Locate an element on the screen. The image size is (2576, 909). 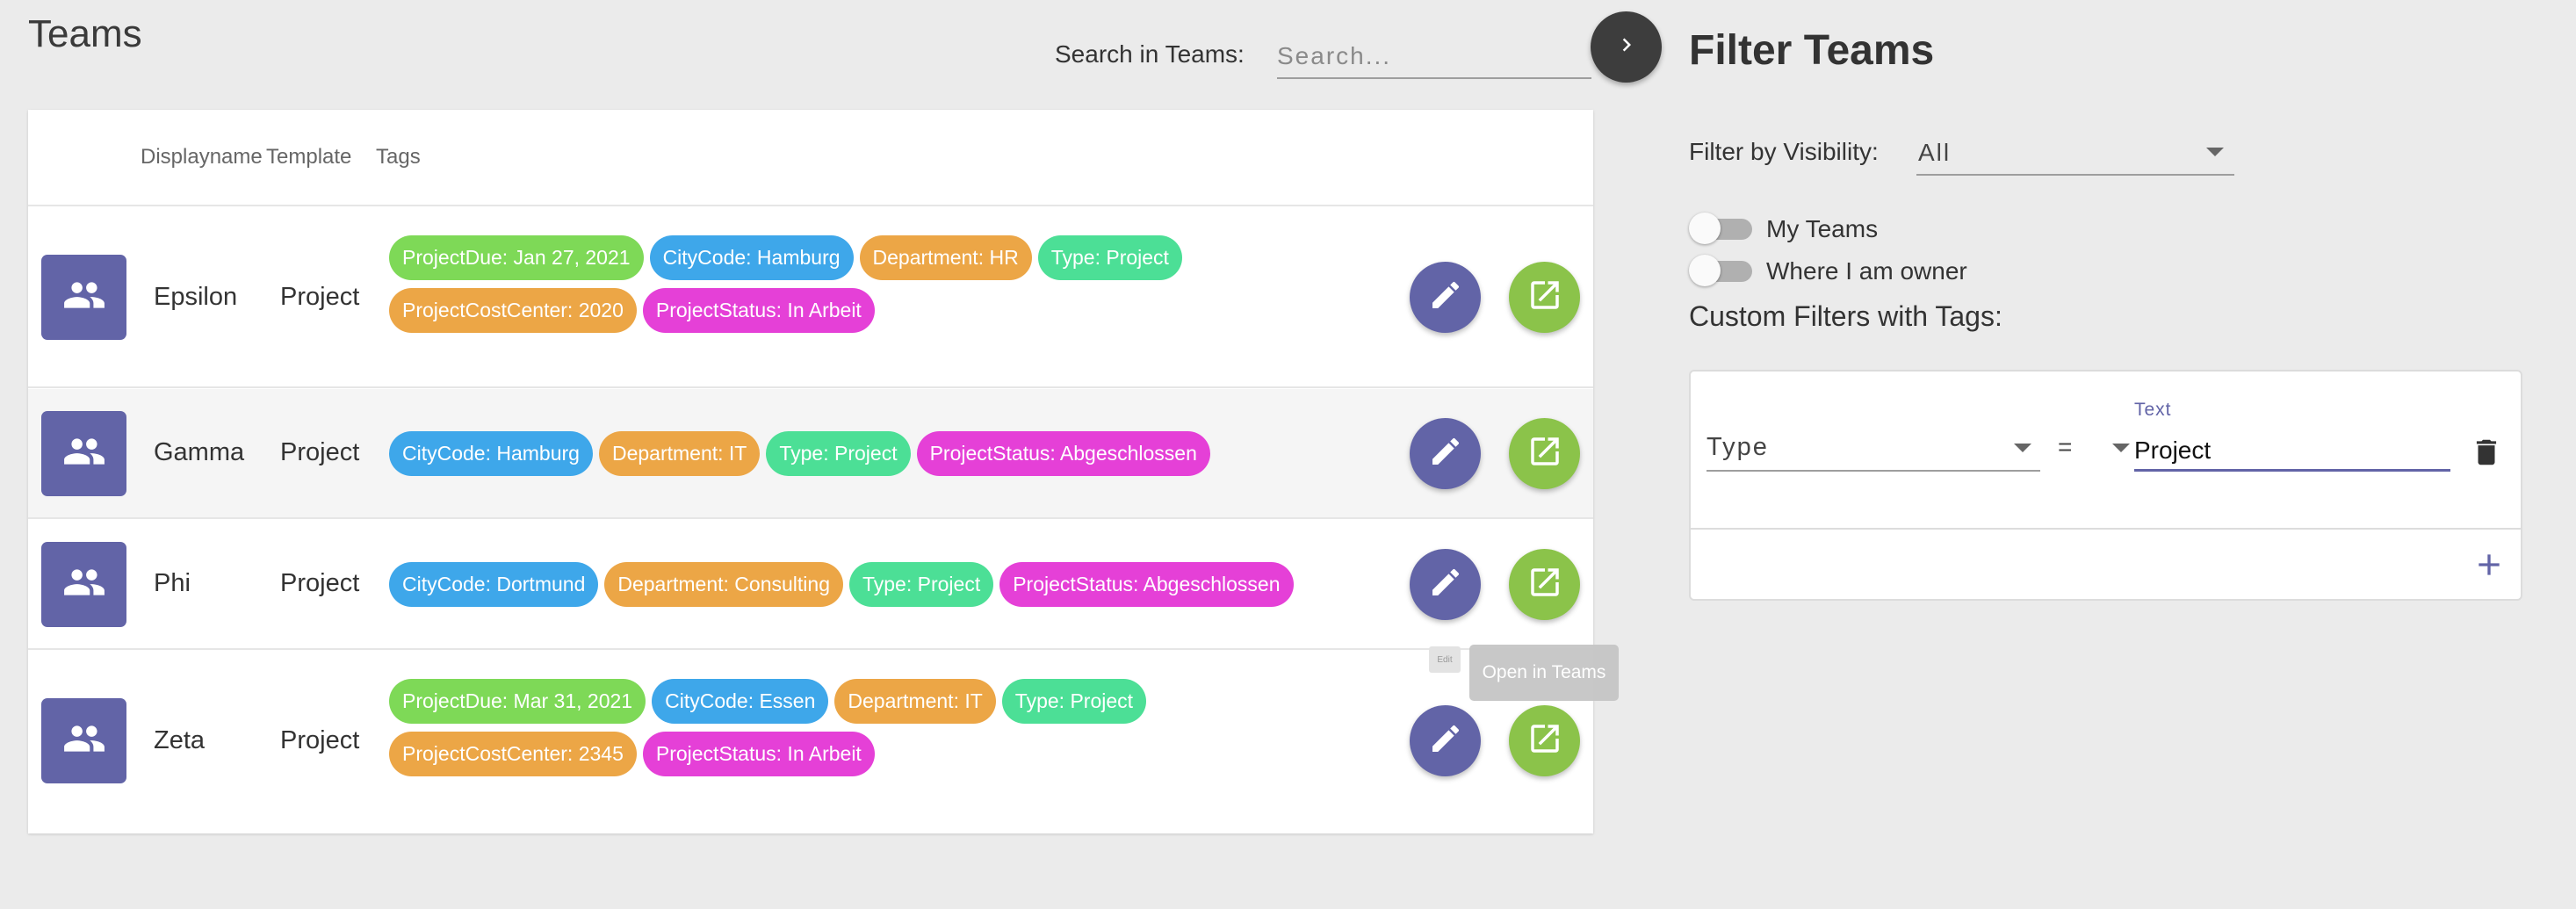
tag: ProjectDue: Mar 31, 2021 is located at coordinates (517, 701).